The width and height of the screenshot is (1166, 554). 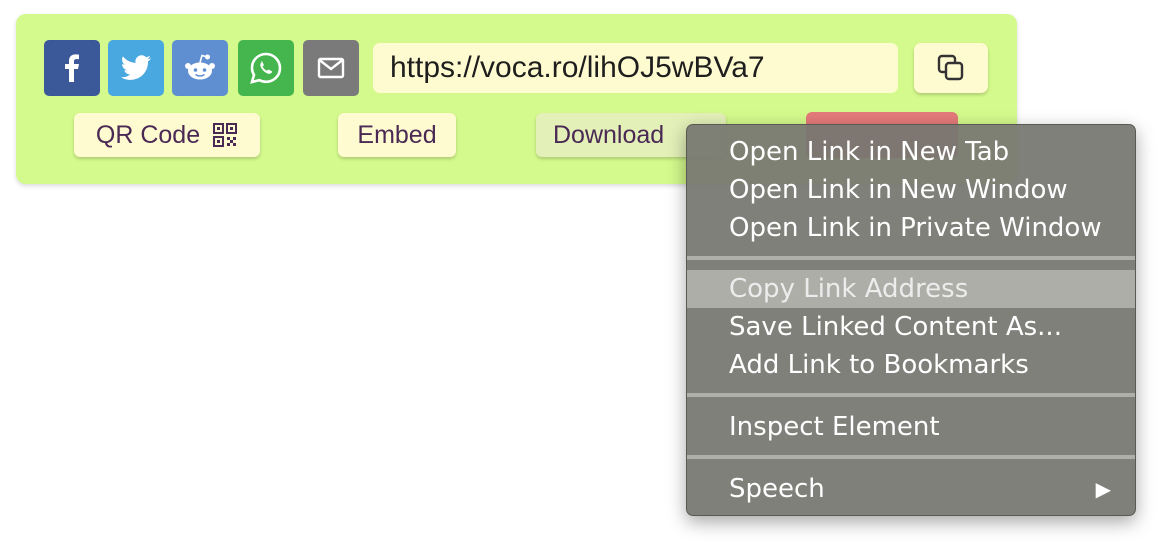 What do you see at coordinates (148, 134) in the screenshot?
I see `qr-code-label: QR Code` at bounding box center [148, 134].